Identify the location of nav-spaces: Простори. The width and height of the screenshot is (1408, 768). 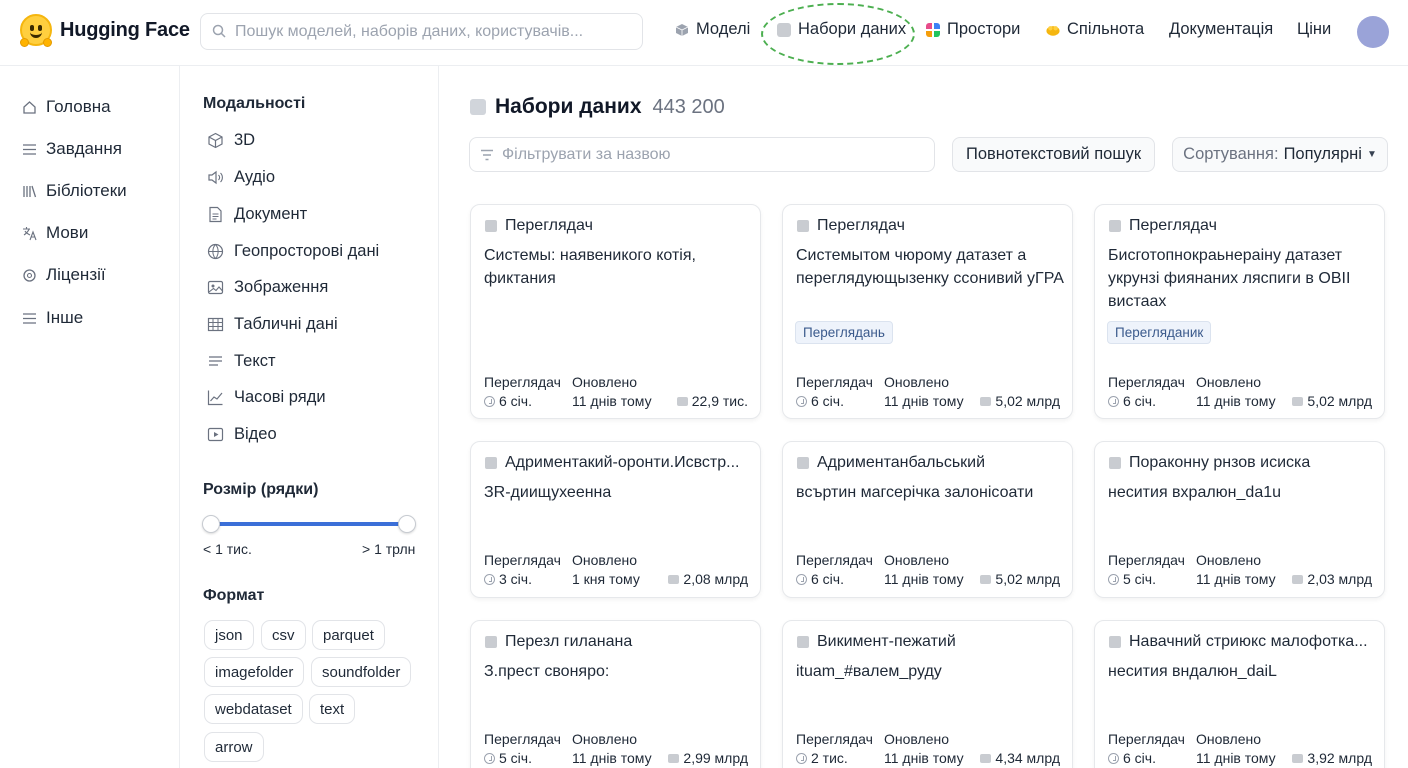
(973, 29).